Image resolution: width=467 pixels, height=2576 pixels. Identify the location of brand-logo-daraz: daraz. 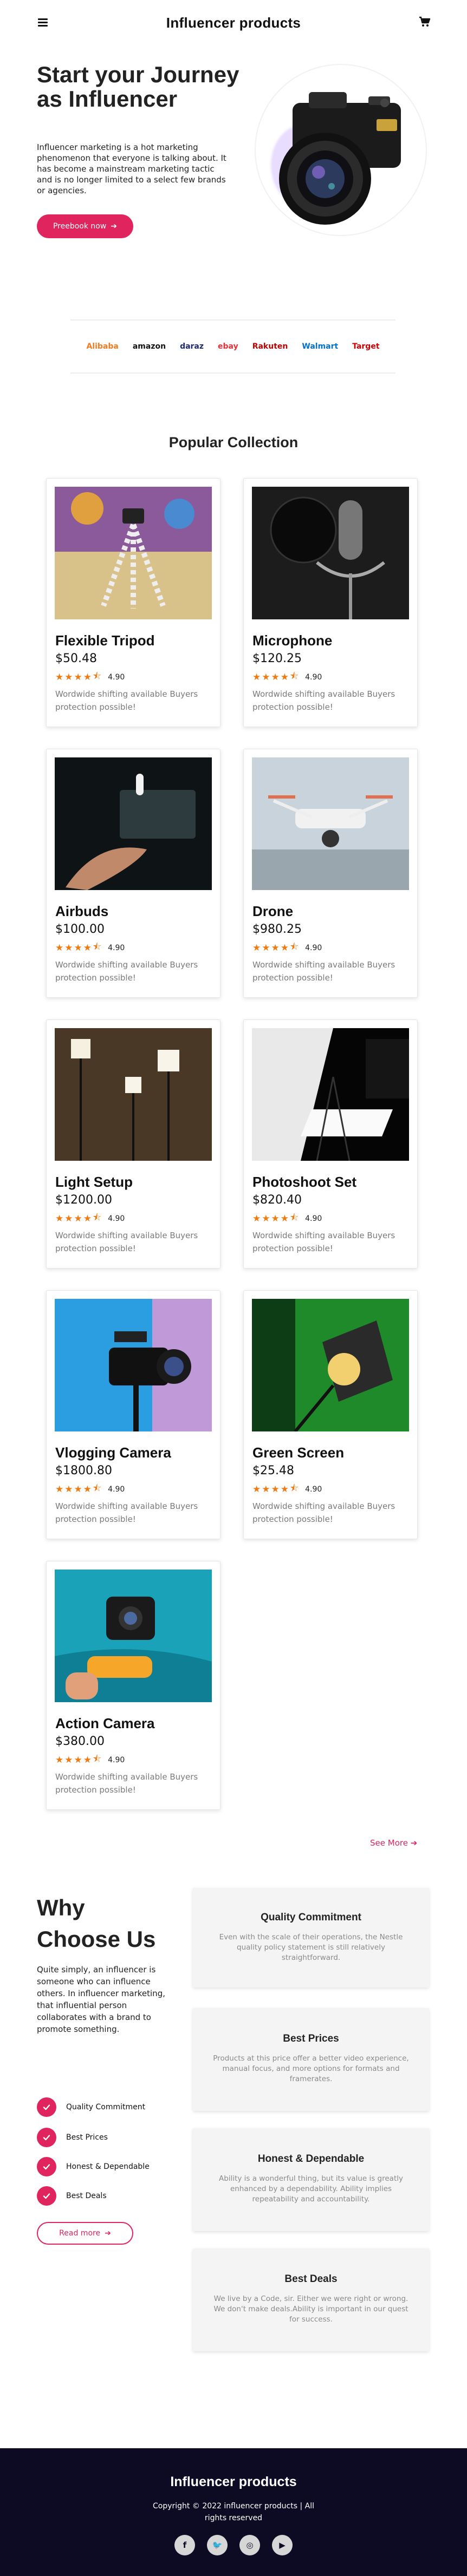
(192, 346).